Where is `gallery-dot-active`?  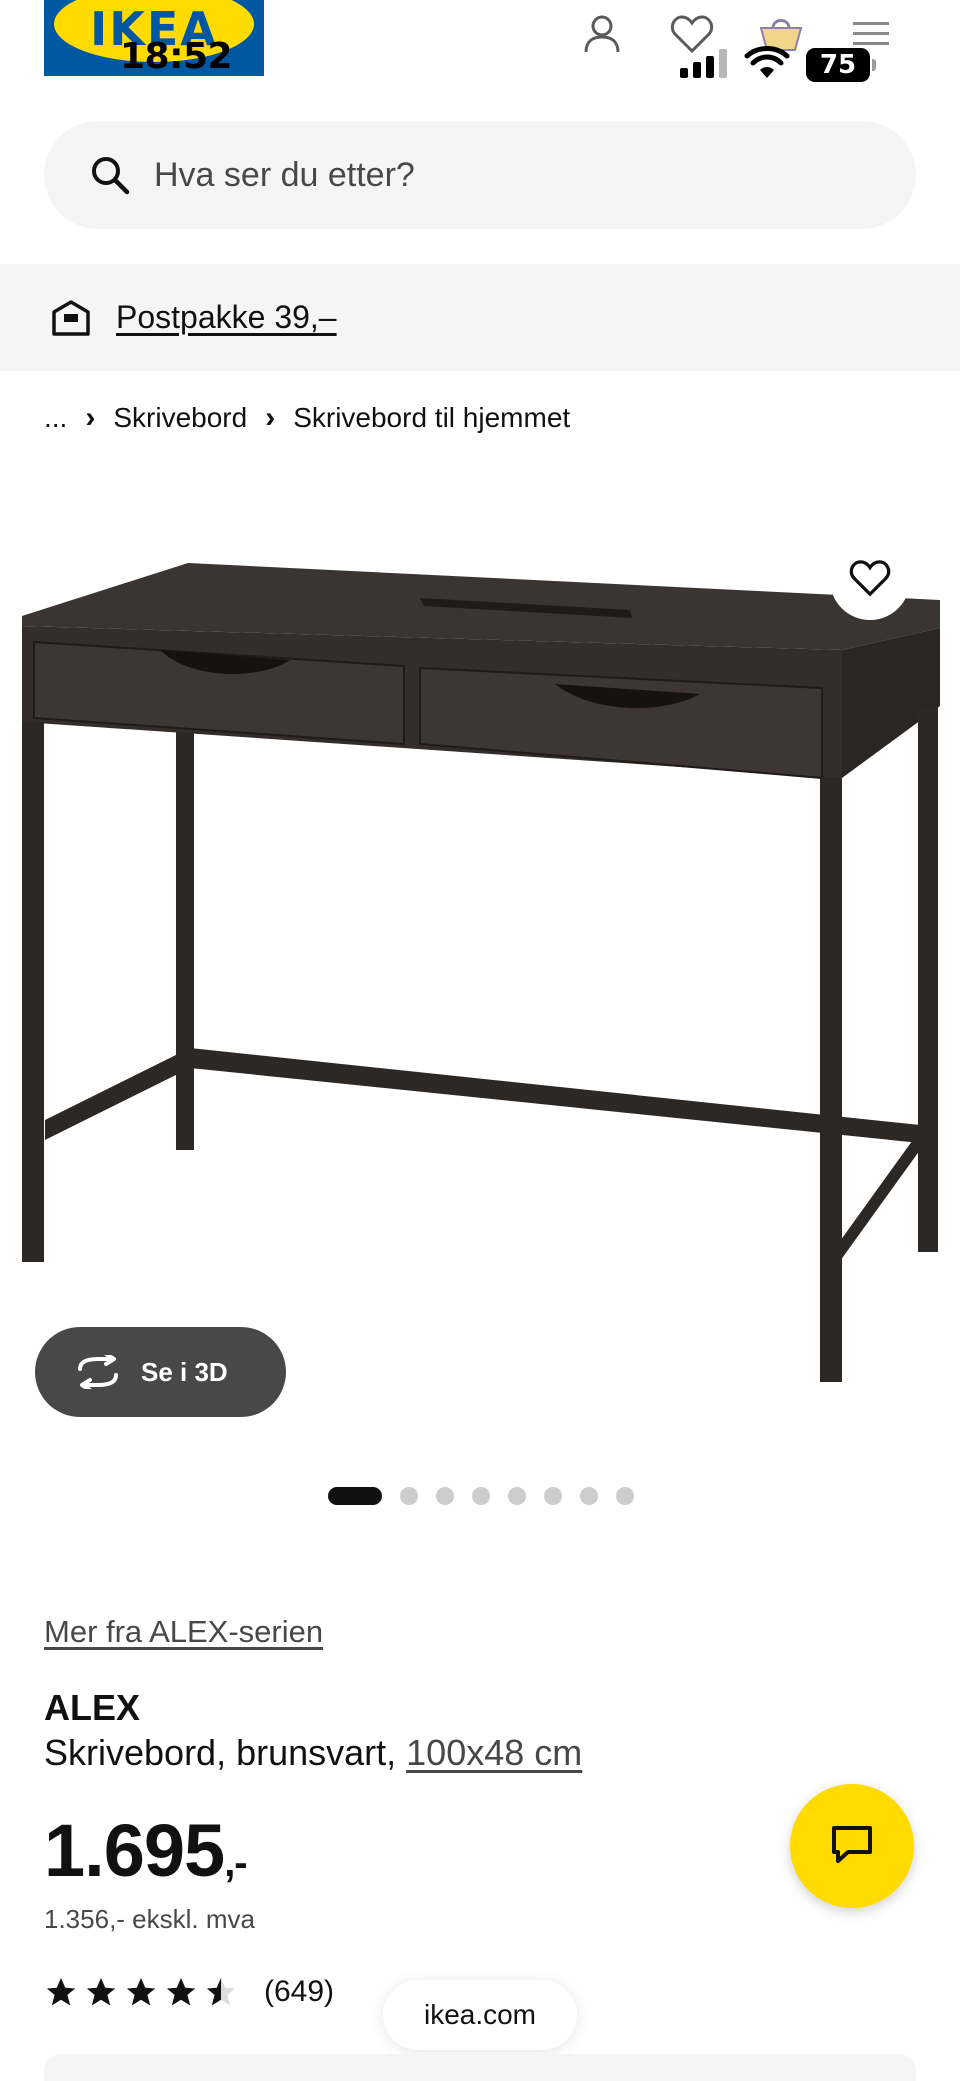 gallery-dot-active is located at coordinates (355, 1496).